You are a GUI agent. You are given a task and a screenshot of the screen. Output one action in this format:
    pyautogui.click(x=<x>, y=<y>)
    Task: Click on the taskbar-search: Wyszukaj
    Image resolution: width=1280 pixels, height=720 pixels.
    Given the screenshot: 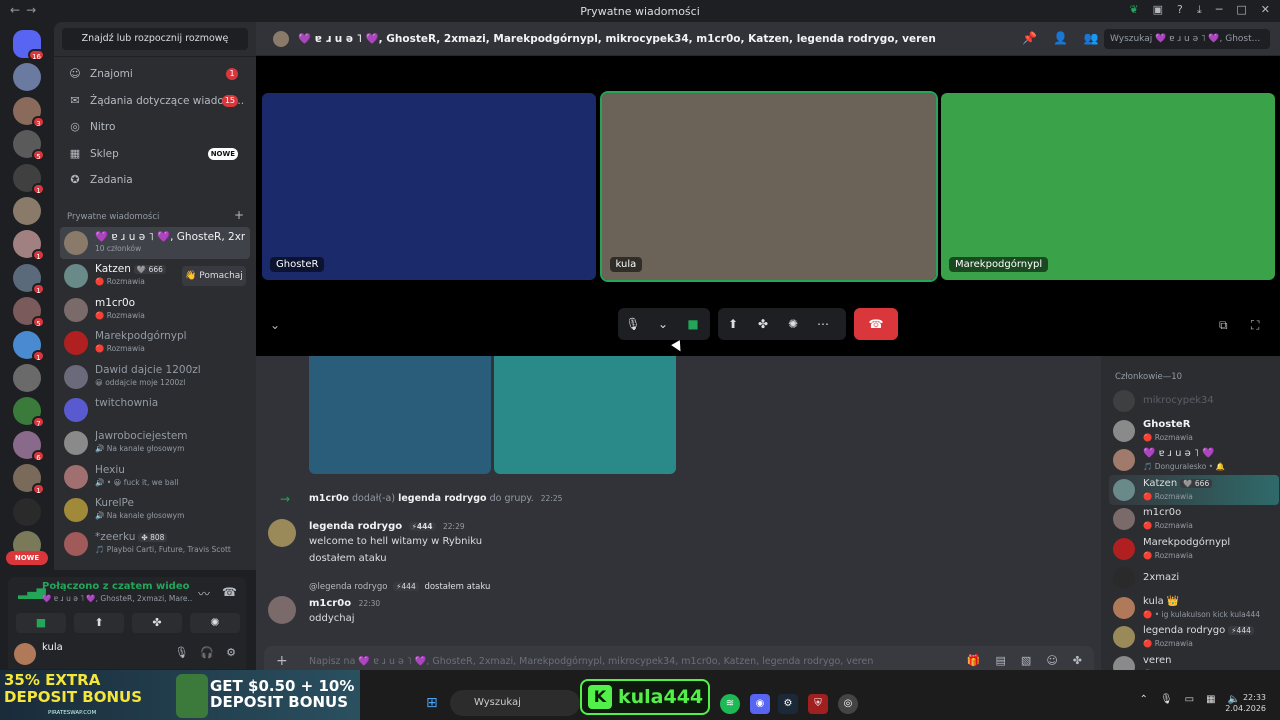 What is the action you would take?
    pyautogui.click(x=515, y=703)
    